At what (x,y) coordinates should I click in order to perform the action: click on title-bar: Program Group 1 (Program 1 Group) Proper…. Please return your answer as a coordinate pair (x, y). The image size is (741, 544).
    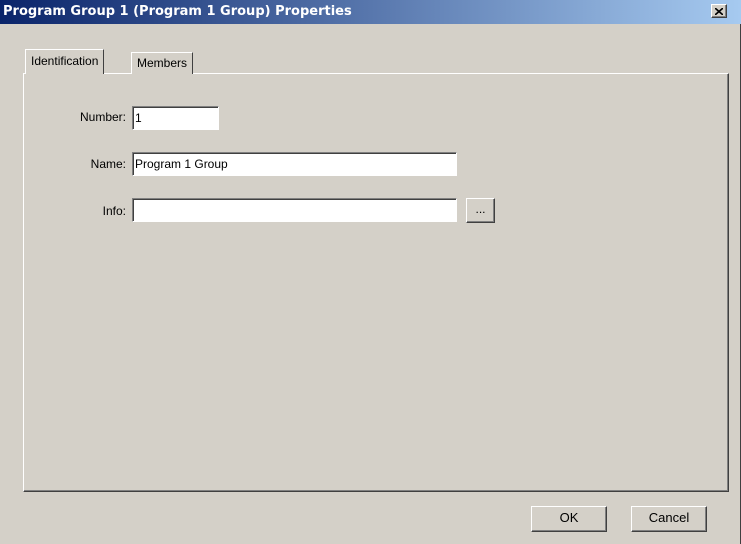
    Looking at the image, I should click on (370, 12).